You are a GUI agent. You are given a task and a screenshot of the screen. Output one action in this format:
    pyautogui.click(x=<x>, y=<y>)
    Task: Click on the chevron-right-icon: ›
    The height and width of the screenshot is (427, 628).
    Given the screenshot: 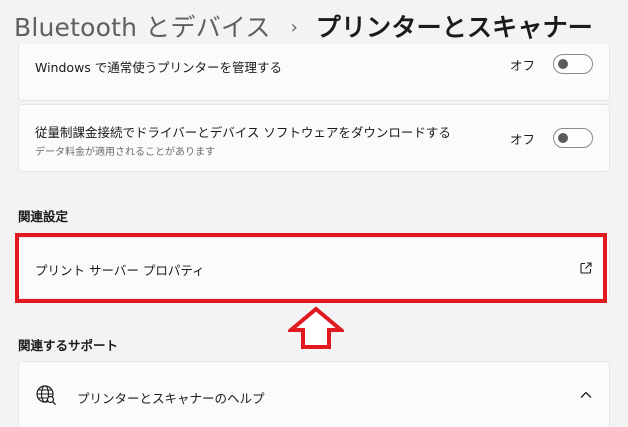 What is the action you would take?
    pyautogui.click(x=294, y=27)
    